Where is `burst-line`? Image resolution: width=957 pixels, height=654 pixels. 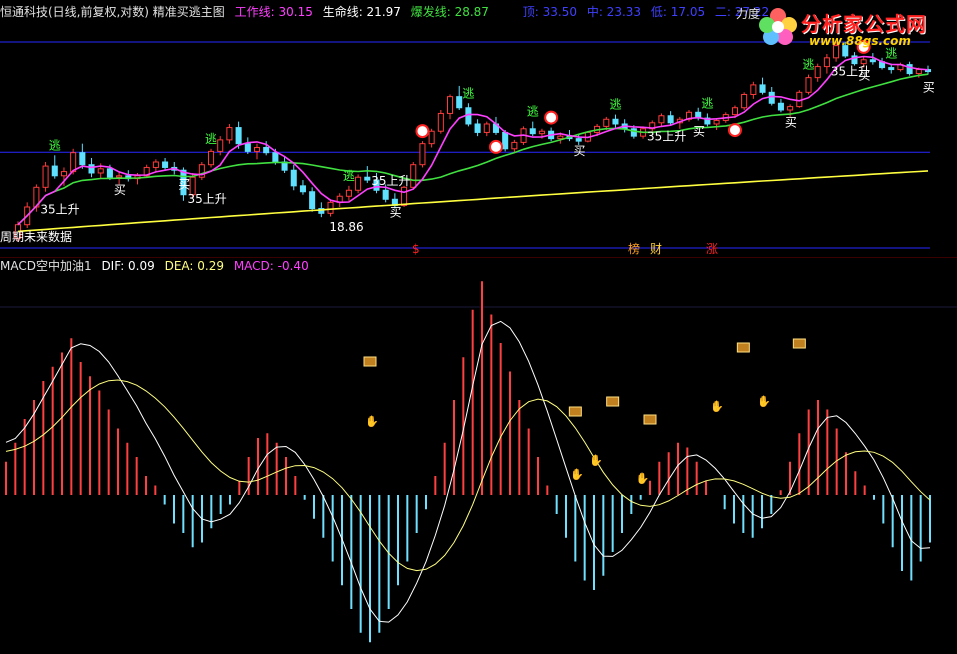
burst-line is located at coordinates (473, 201).